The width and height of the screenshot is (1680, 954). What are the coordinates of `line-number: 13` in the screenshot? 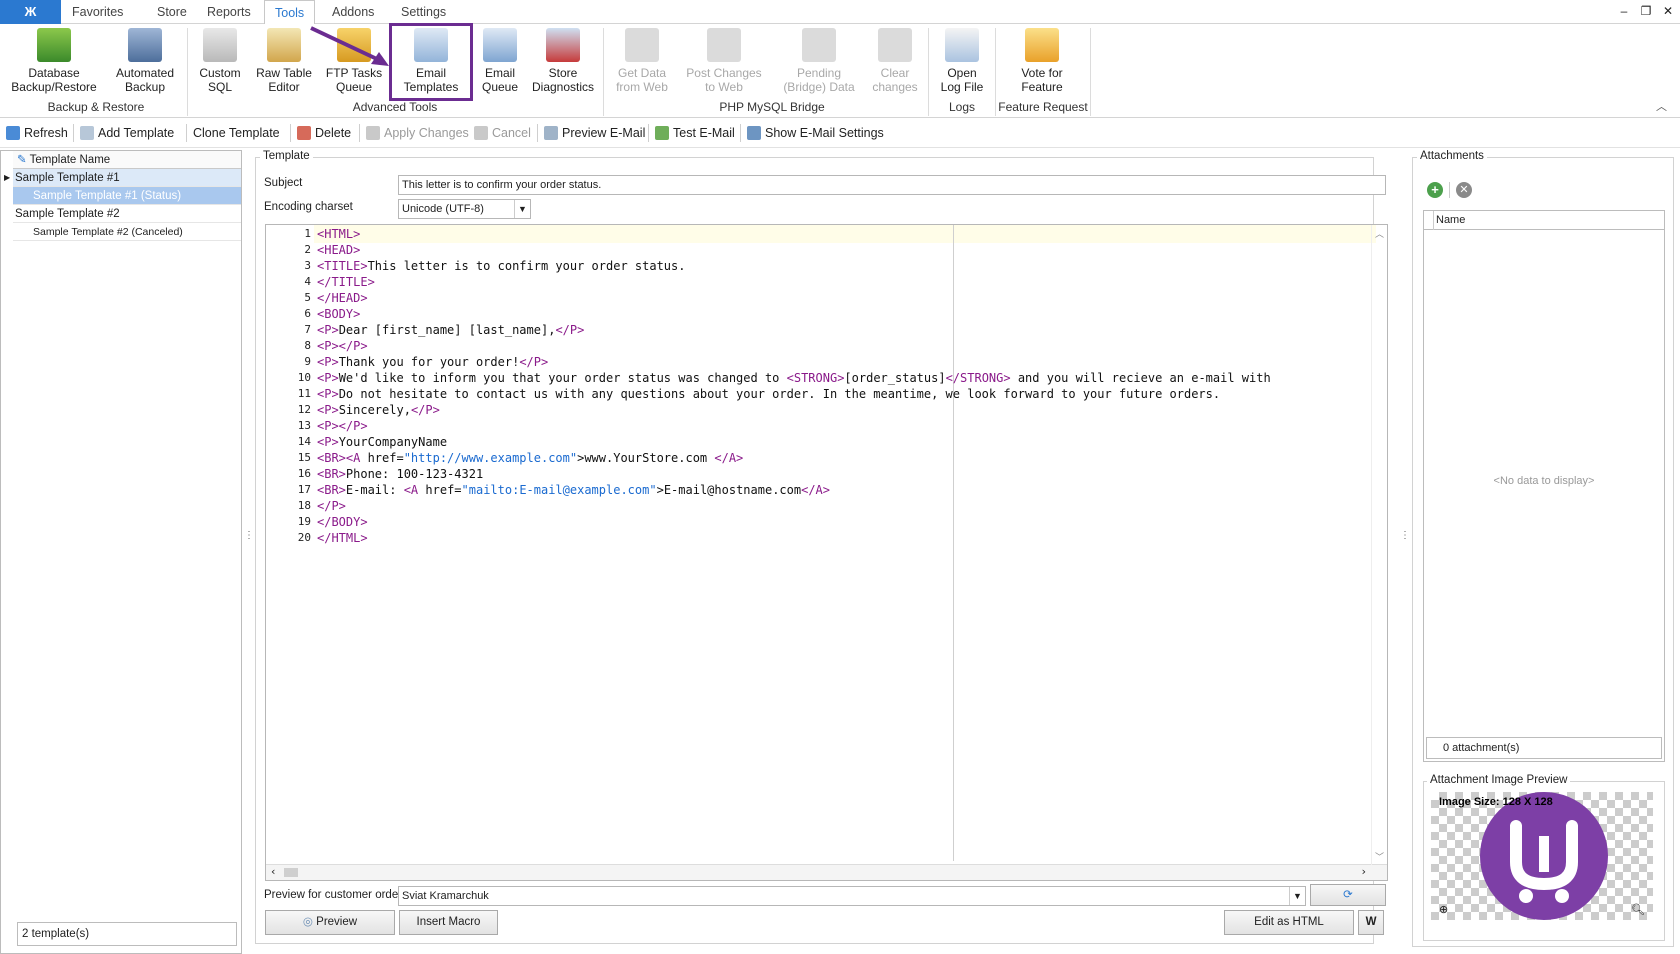 It's located at (304, 425).